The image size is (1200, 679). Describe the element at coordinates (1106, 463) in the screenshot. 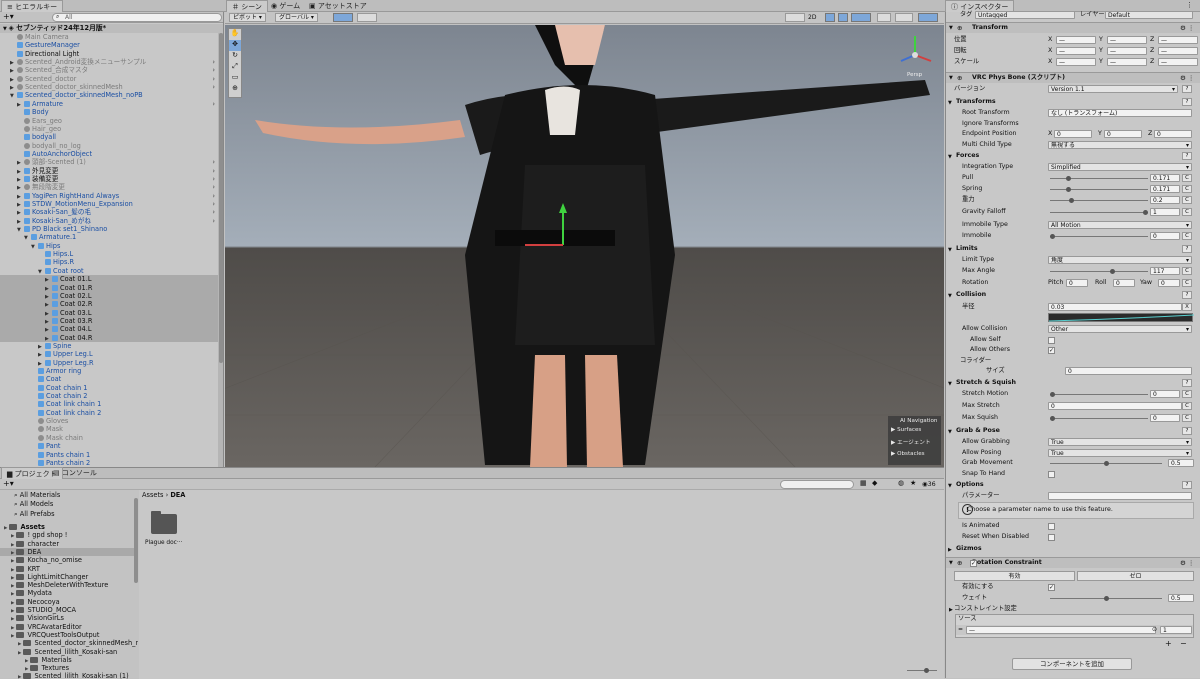

I see `grab-movement-slider` at that location.